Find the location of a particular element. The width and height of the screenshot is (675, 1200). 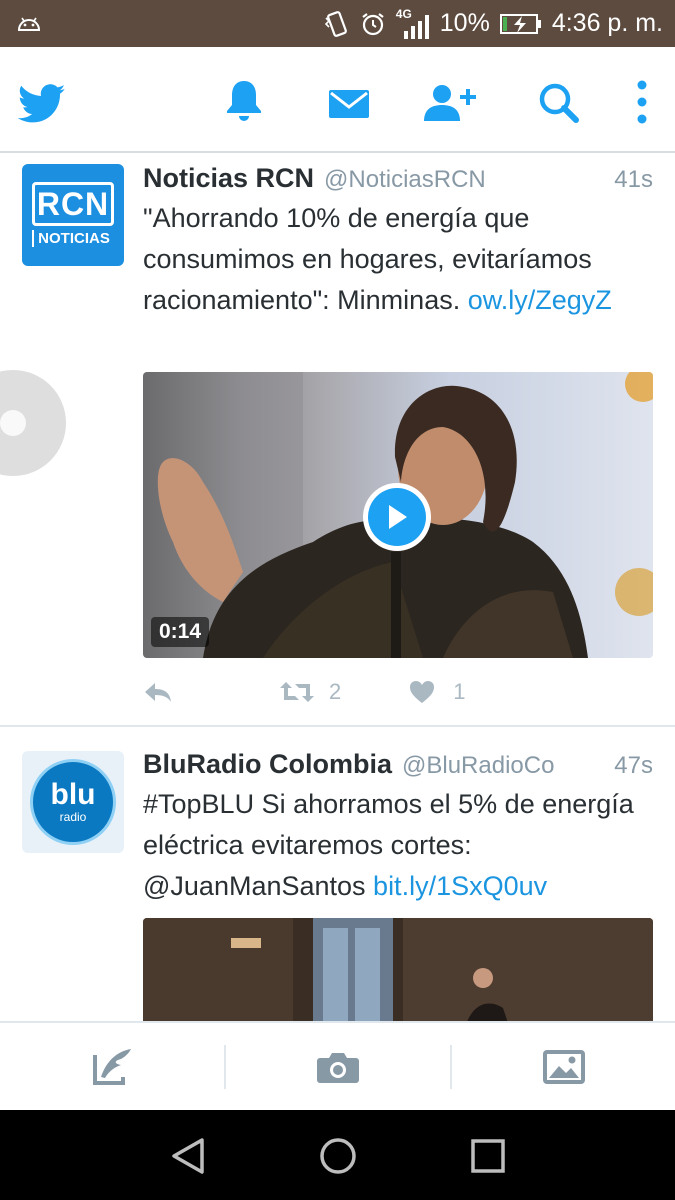

tweet-image is located at coordinates (398, 969).